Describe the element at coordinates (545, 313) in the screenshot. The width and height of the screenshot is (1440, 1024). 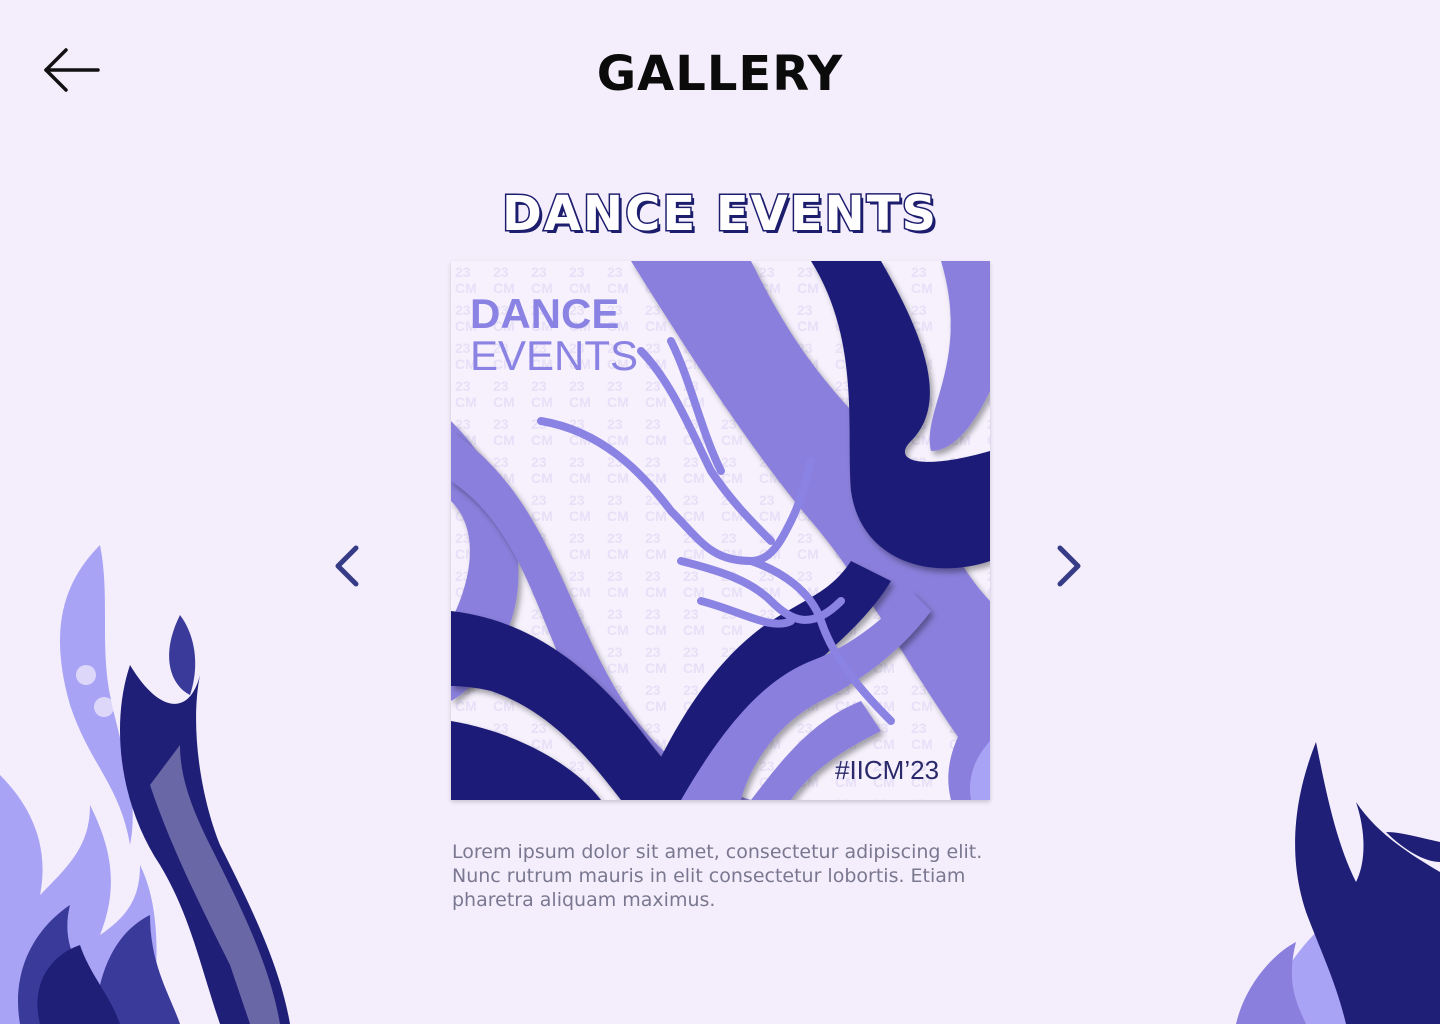
I see `poster-title-line1: DANCE` at that location.